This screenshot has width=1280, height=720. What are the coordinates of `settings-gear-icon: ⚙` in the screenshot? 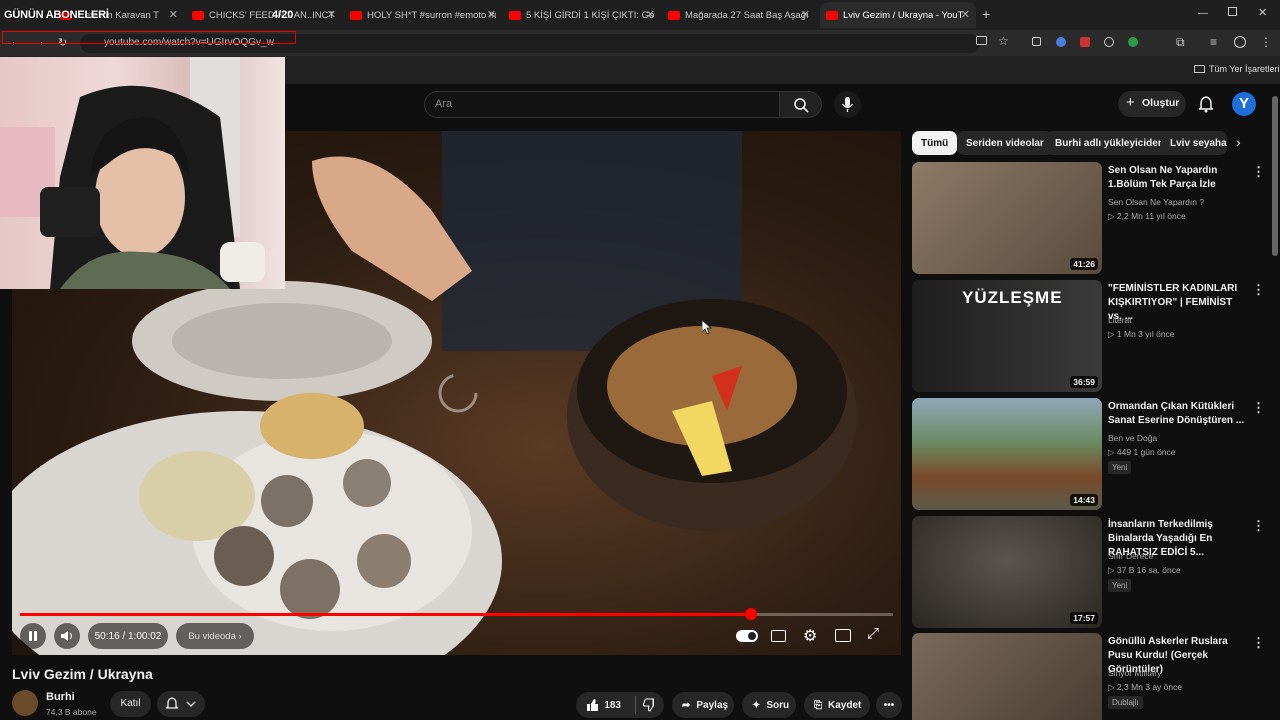 It's located at (810, 636).